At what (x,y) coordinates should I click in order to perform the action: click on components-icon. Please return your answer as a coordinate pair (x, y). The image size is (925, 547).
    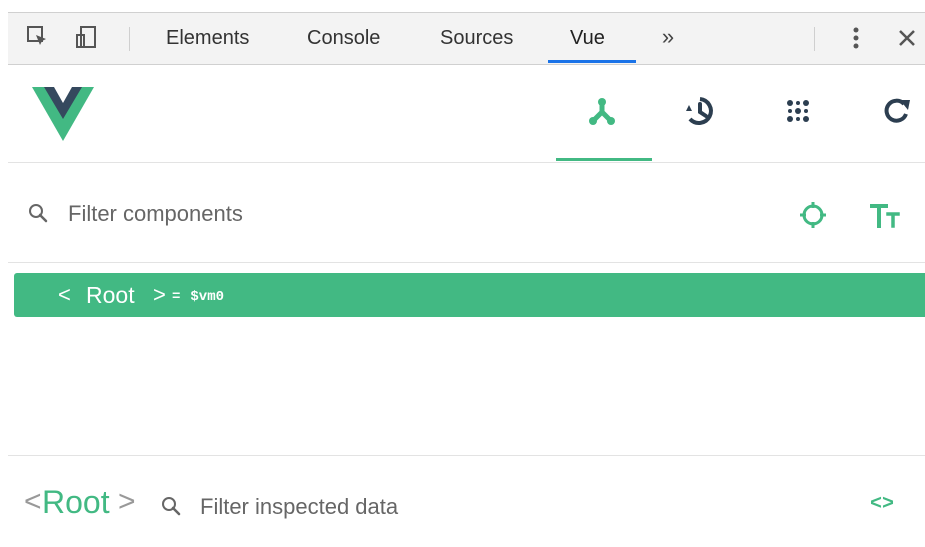
    Looking at the image, I should click on (602, 111).